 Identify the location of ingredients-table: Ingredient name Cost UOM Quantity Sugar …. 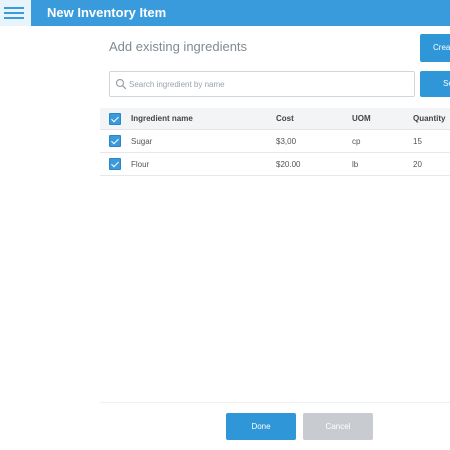
(275, 142).